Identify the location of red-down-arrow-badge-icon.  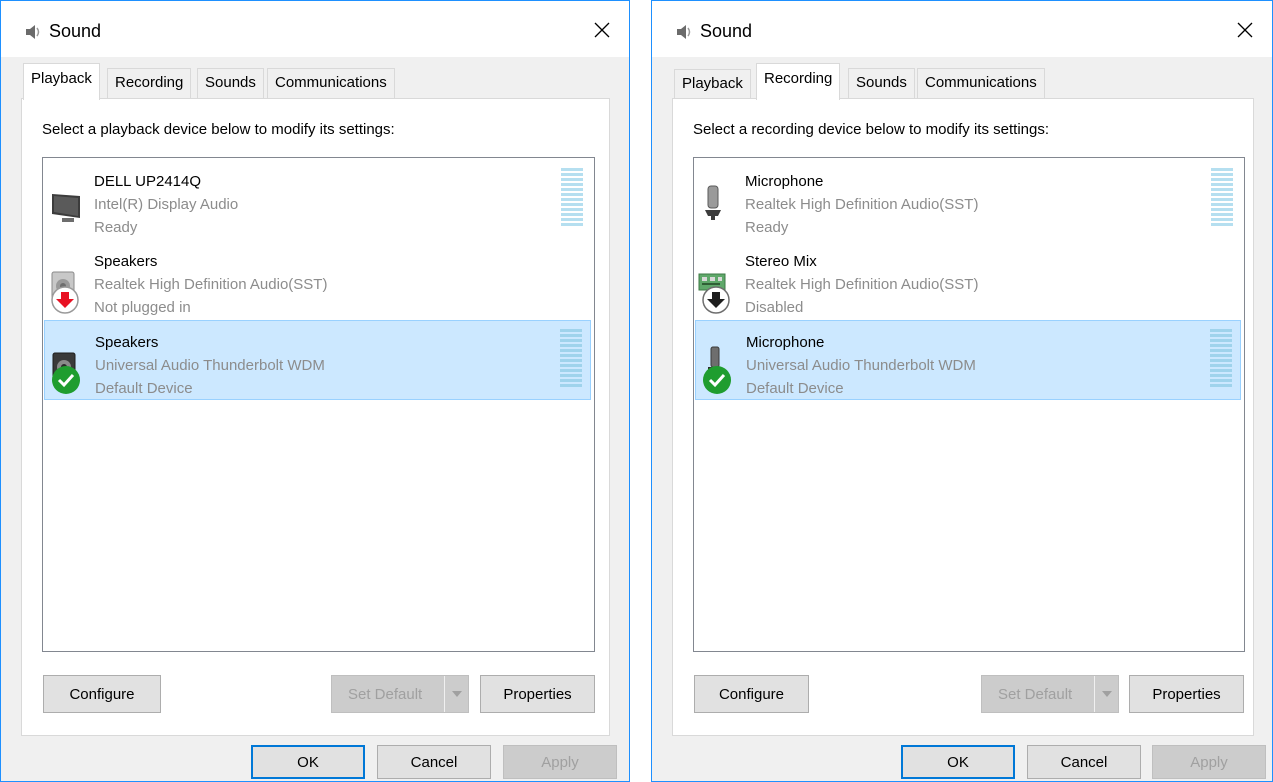
(65, 300).